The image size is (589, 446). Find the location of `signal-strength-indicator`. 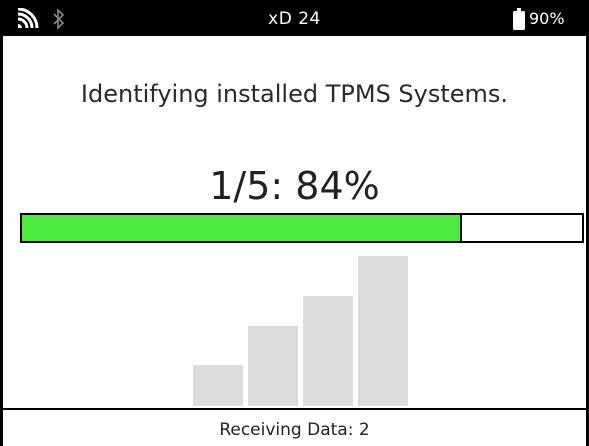

signal-strength-indicator is located at coordinates (301, 331).